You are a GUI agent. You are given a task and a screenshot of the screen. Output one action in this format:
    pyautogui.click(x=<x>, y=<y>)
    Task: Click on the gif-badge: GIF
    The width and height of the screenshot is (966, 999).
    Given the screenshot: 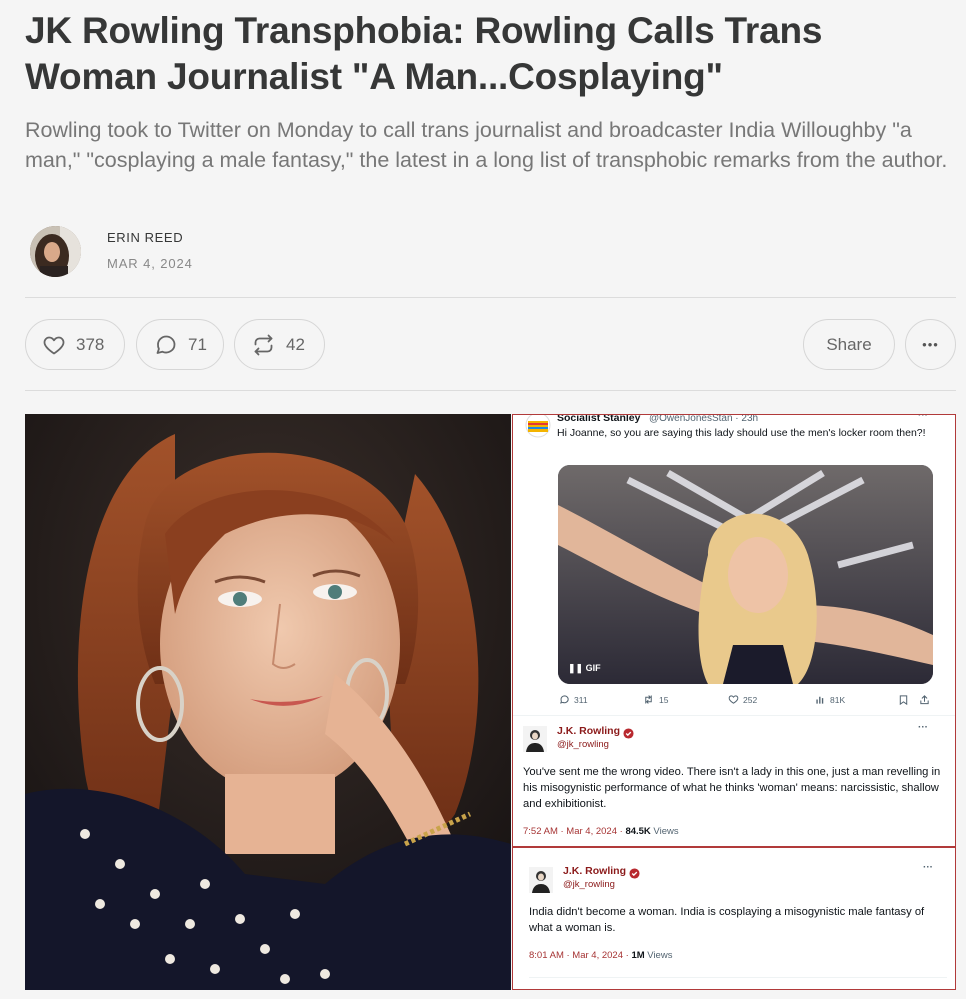 What is the action you would take?
    pyautogui.click(x=593, y=668)
    